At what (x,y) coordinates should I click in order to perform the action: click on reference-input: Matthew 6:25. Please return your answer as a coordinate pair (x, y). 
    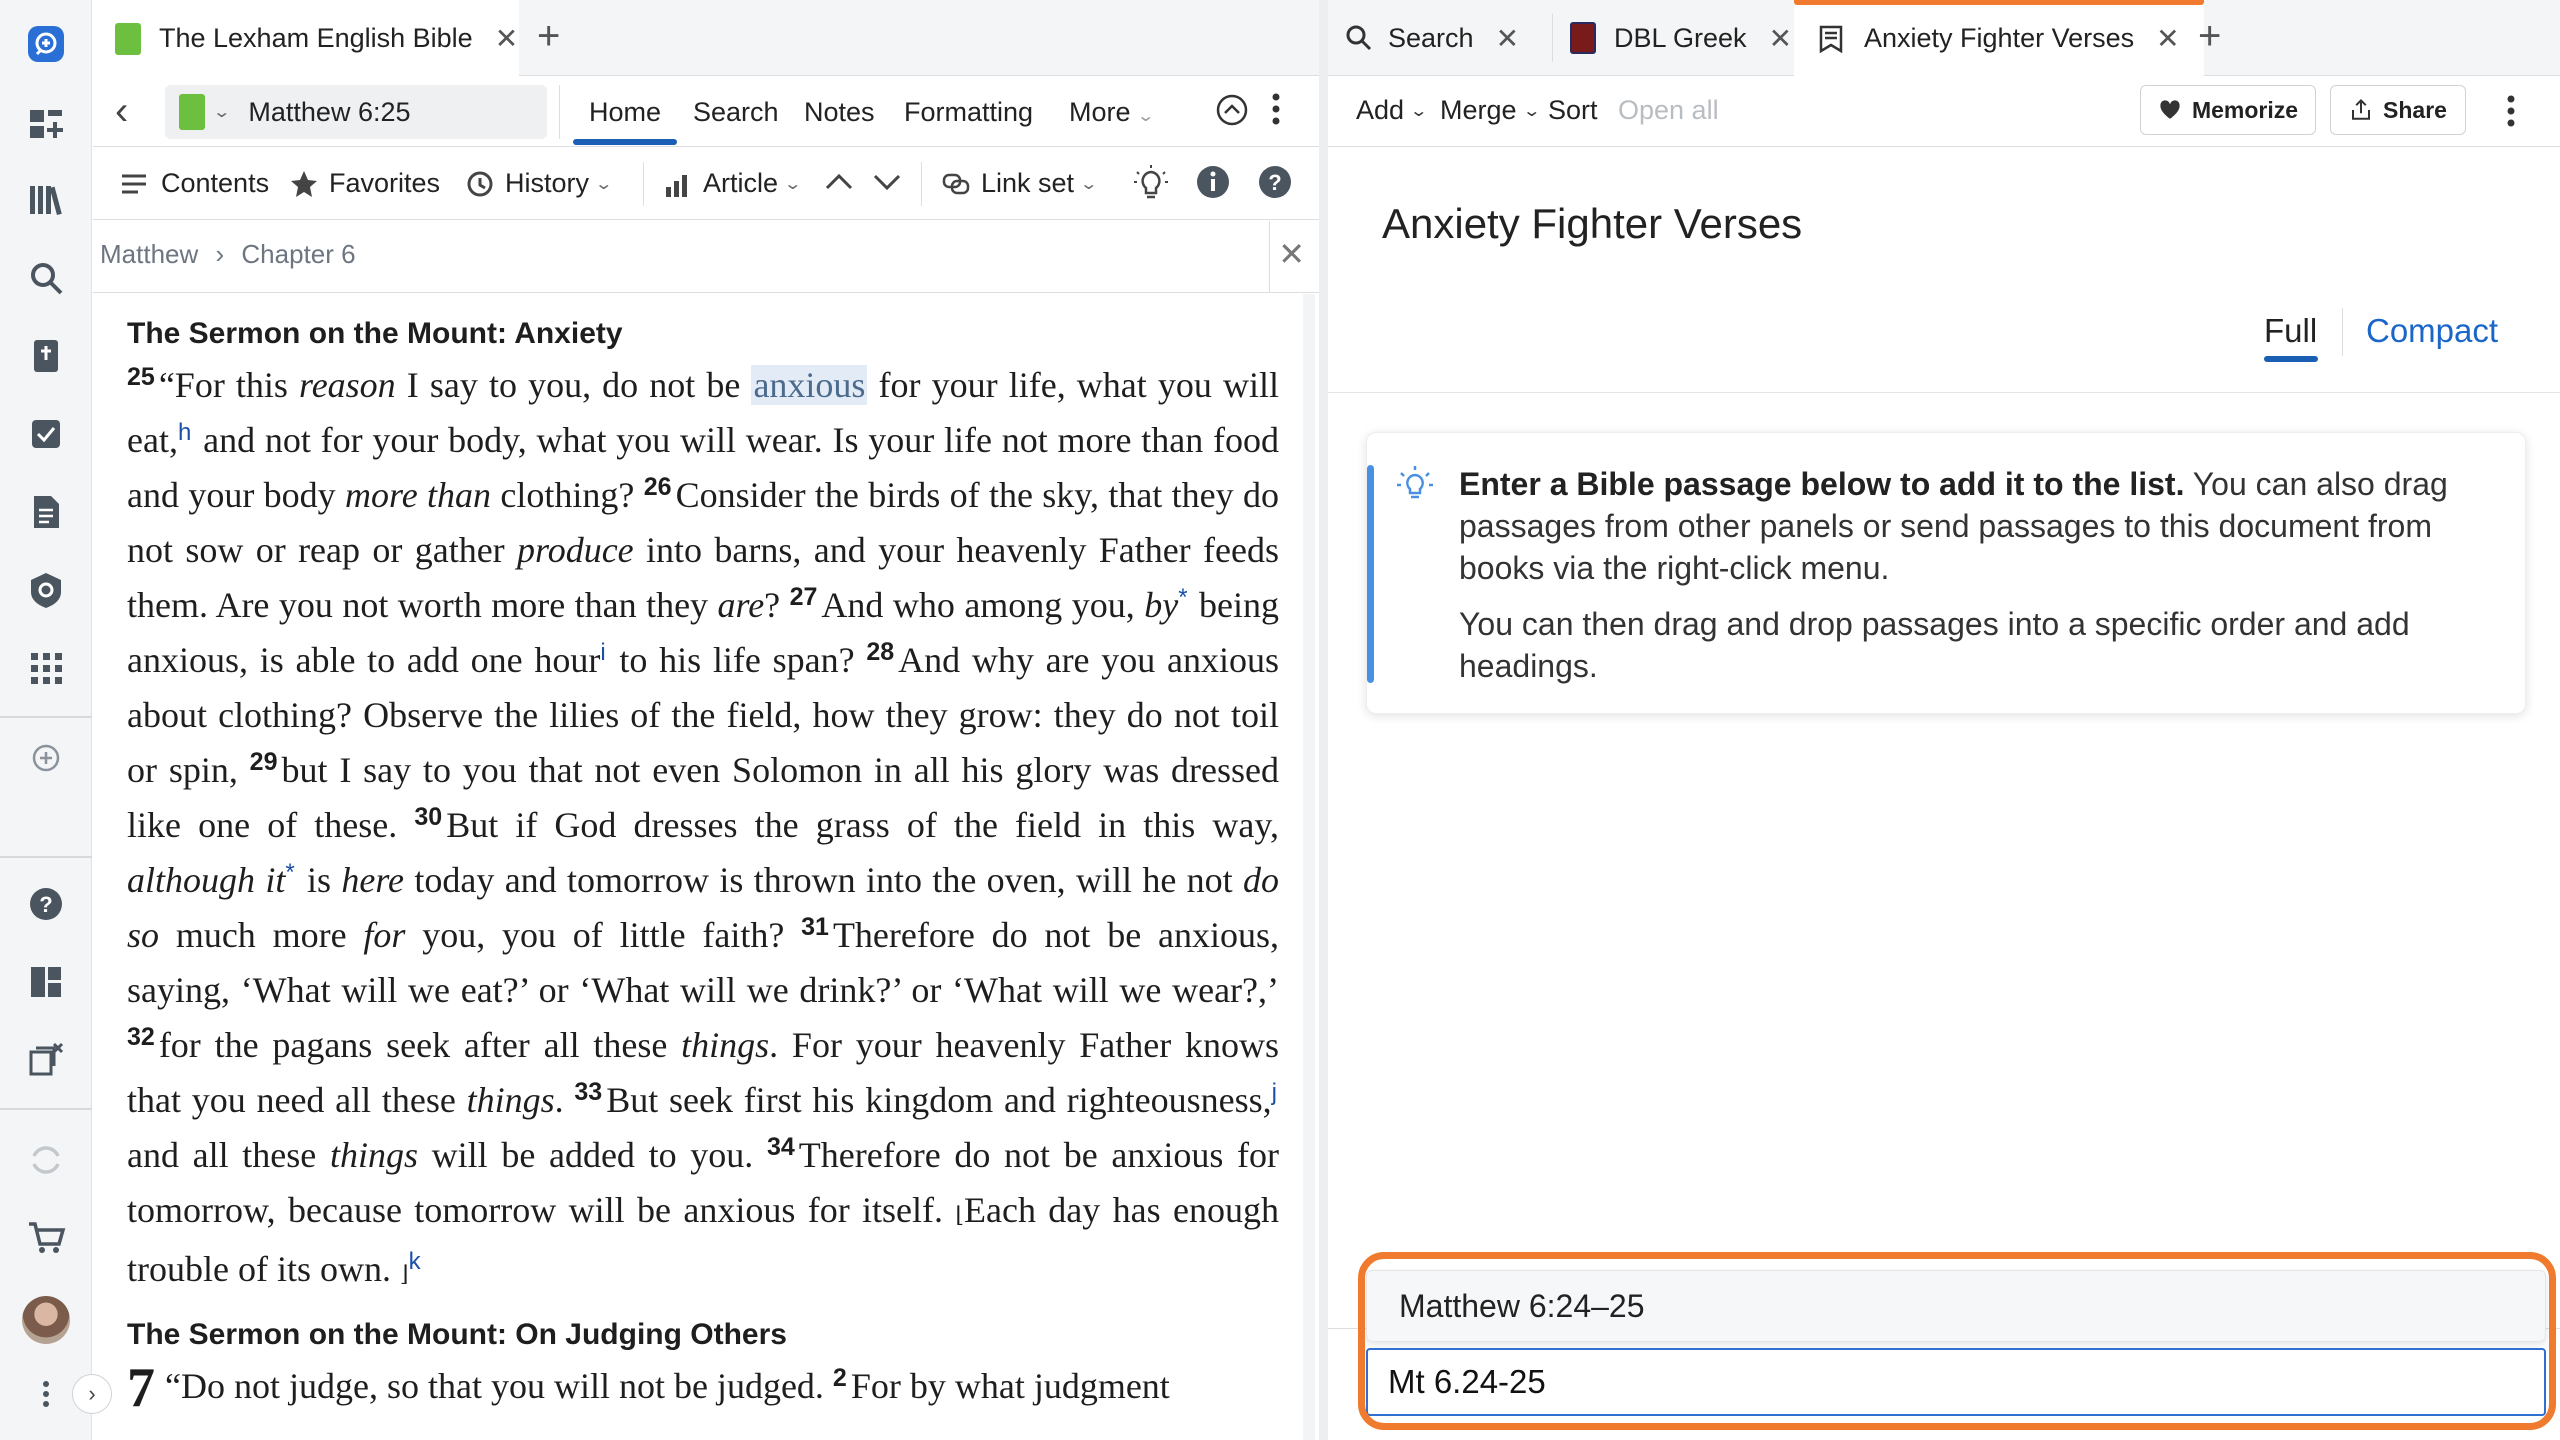
    Looking at the image, I should click on (329, 112).